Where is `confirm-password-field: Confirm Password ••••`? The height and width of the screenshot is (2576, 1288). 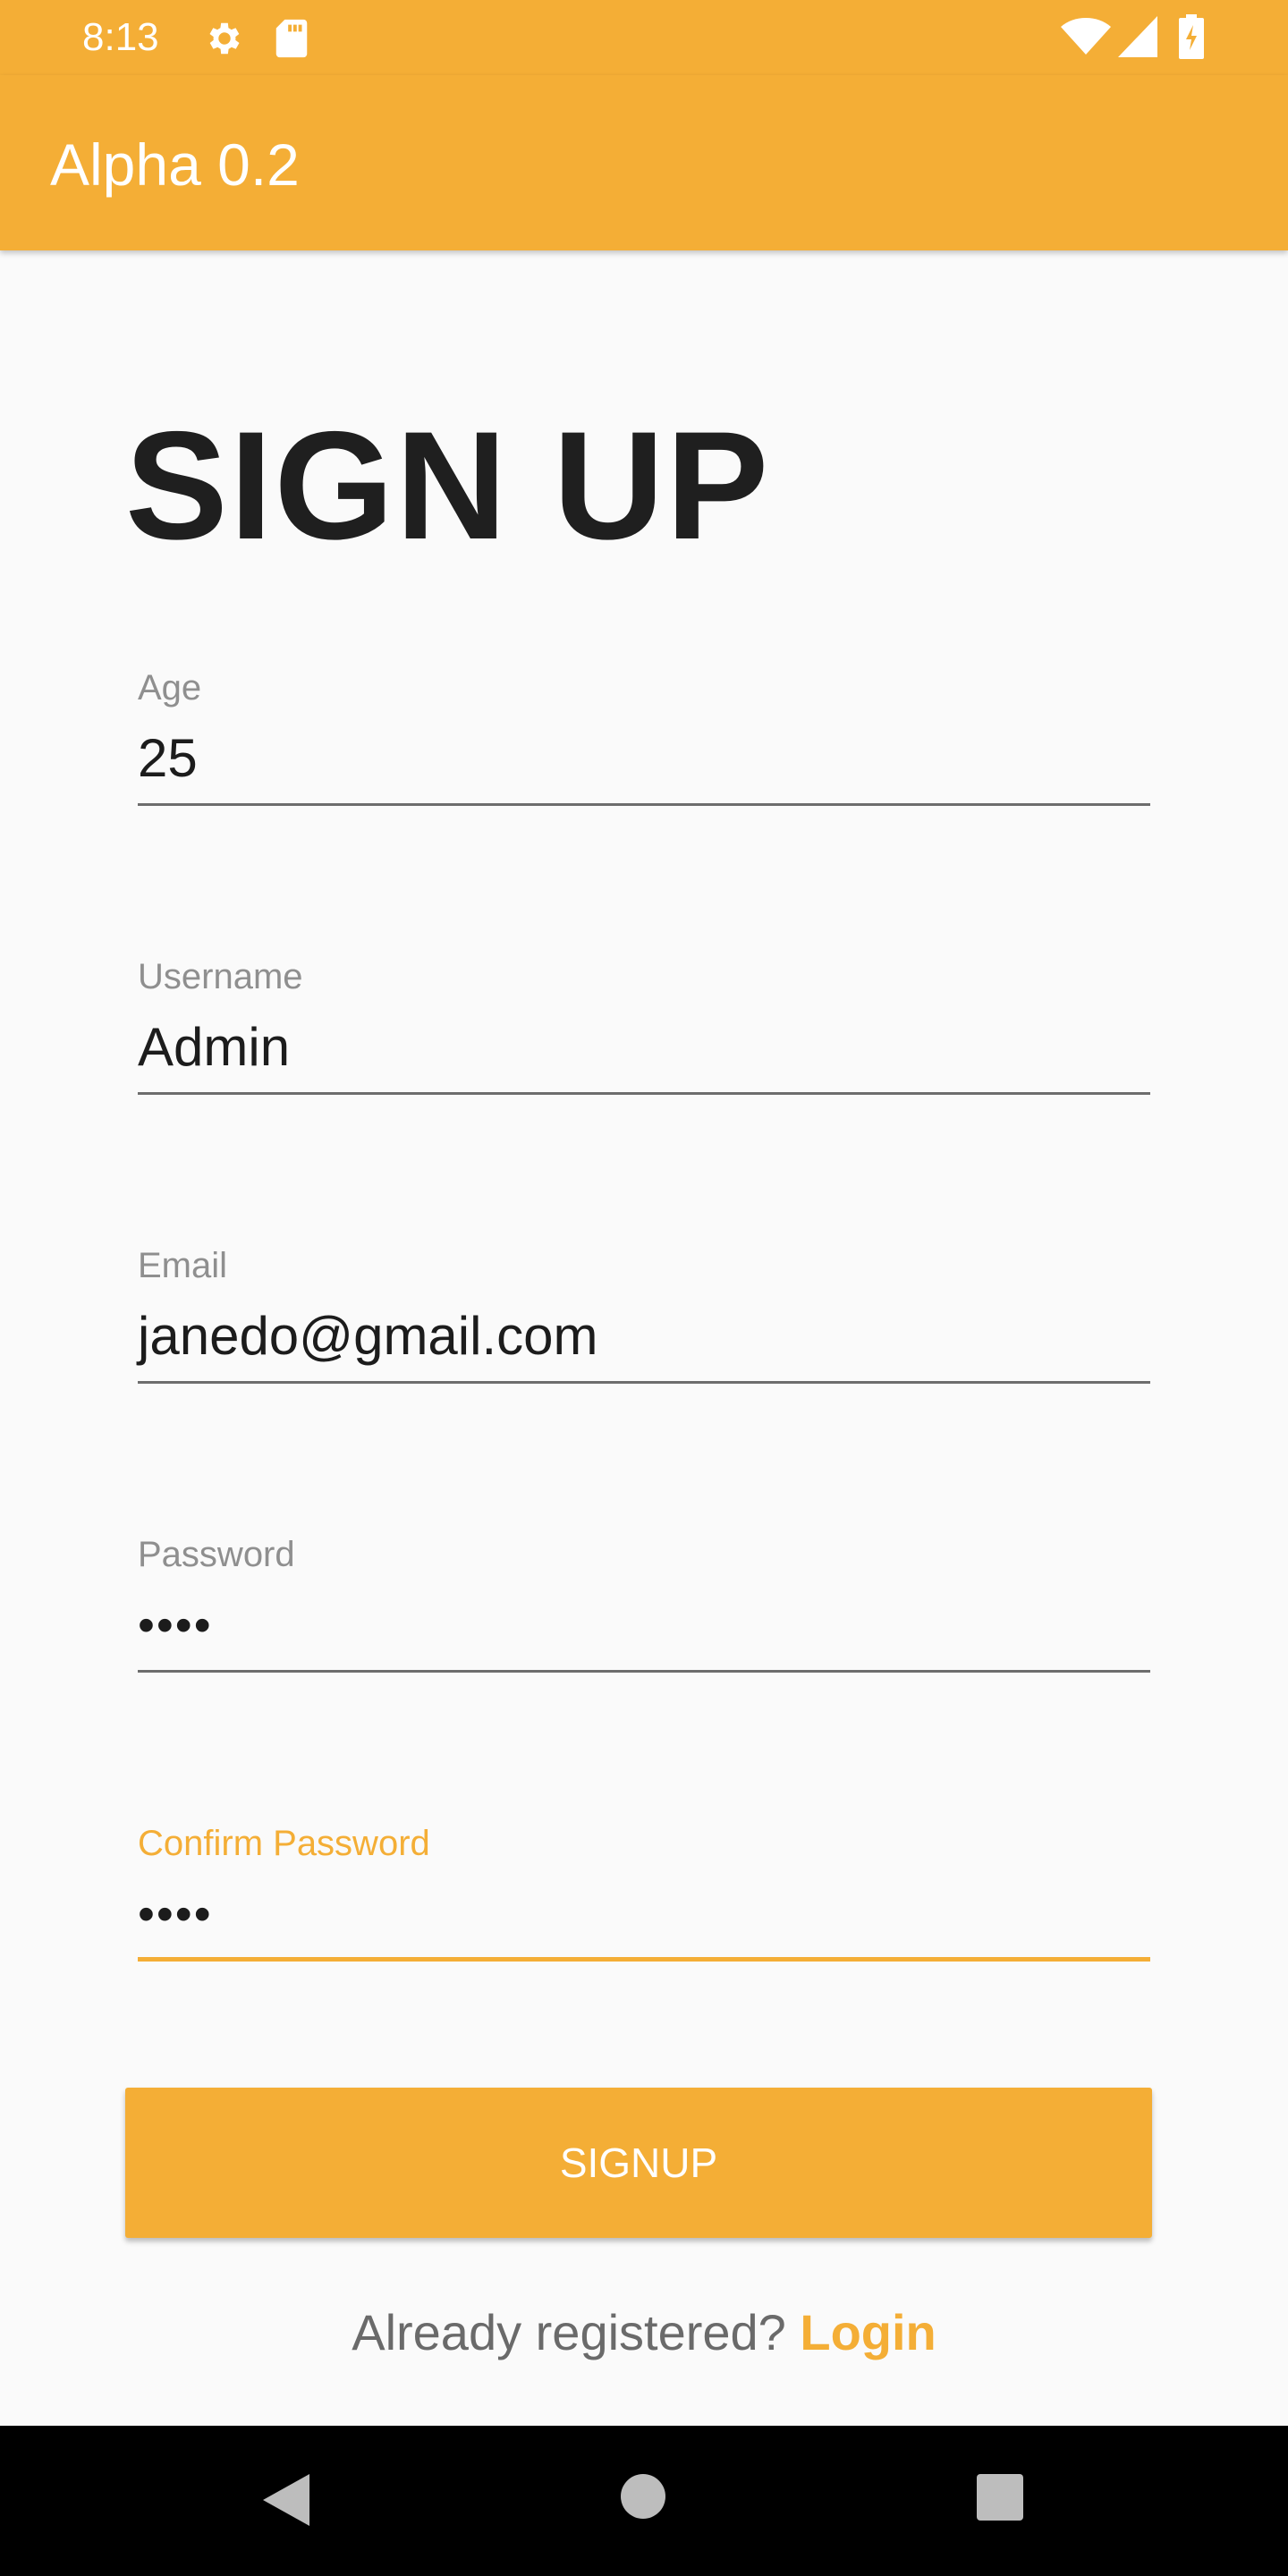
confirm-password-field: Confirm Password •••• is located at coordinates (644, 1906).